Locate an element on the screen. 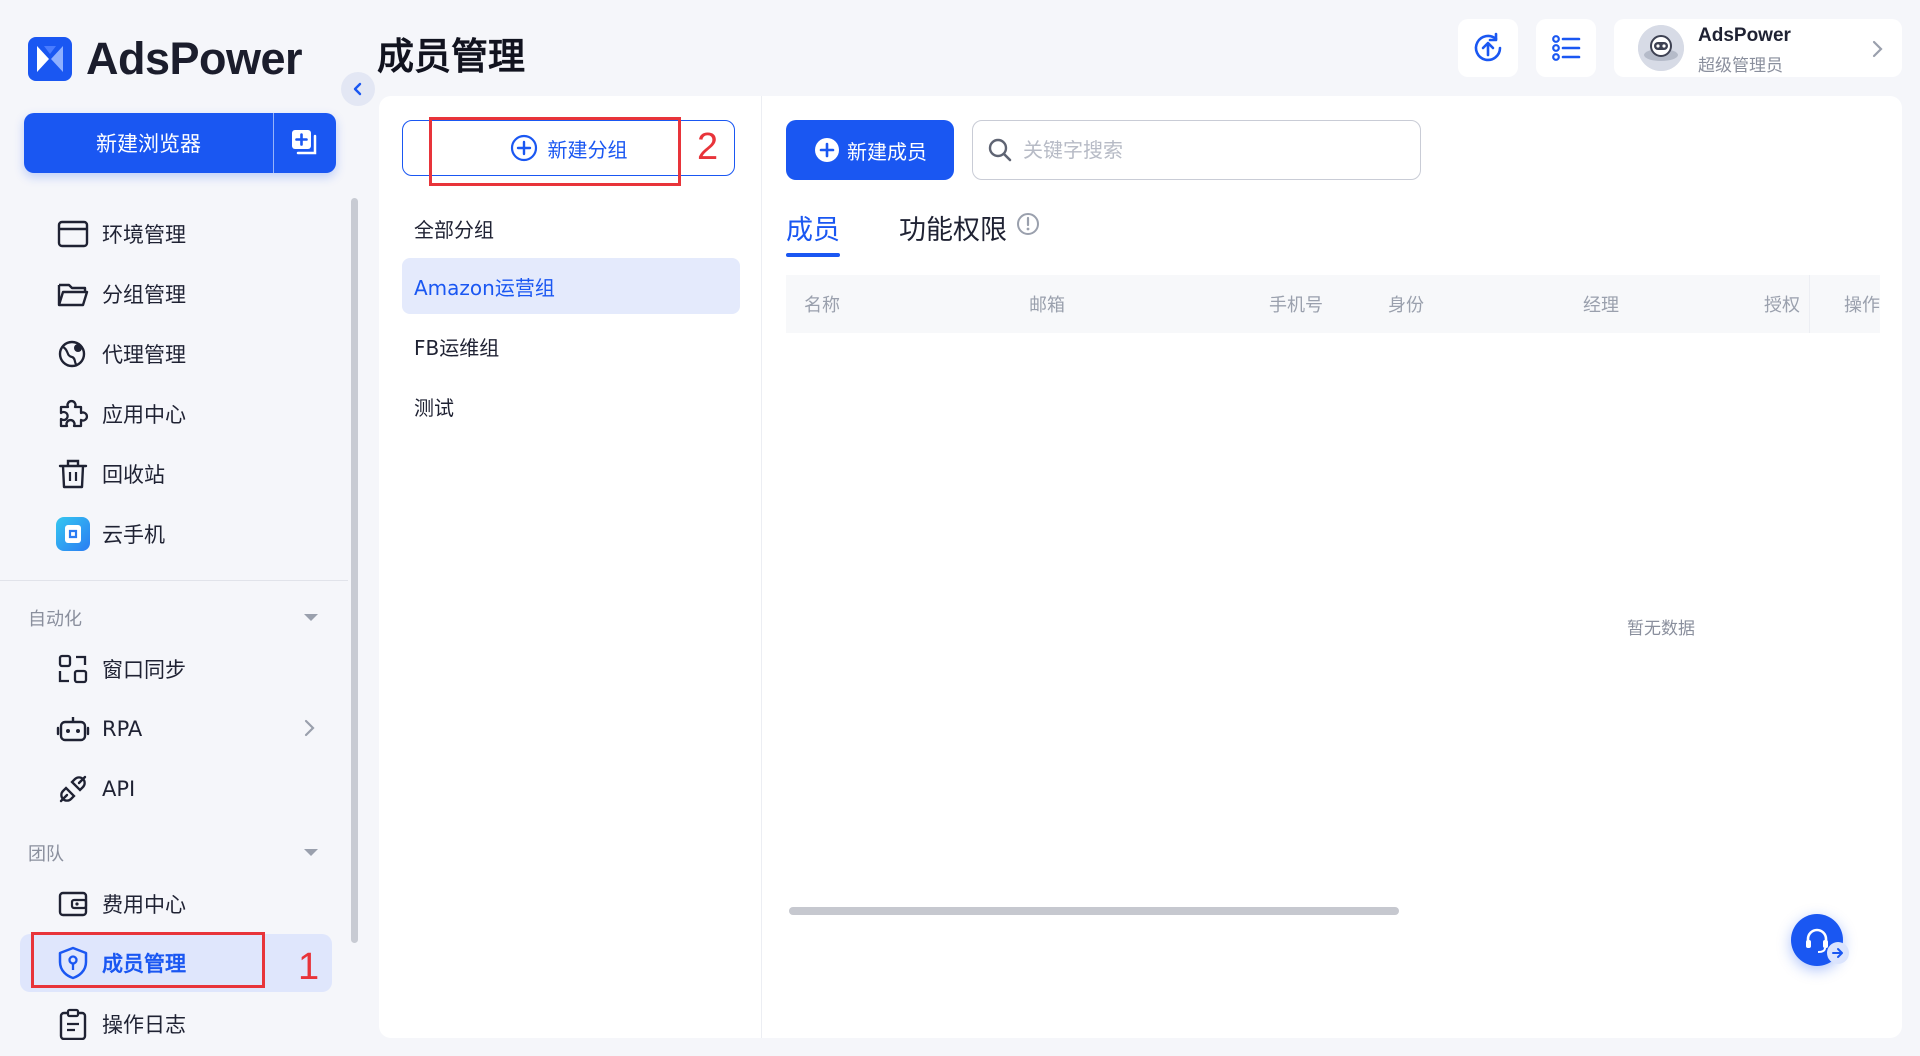 This screenshot has width=1920, height=1056. globe-pin-icon is located at coordinates (73, 354).